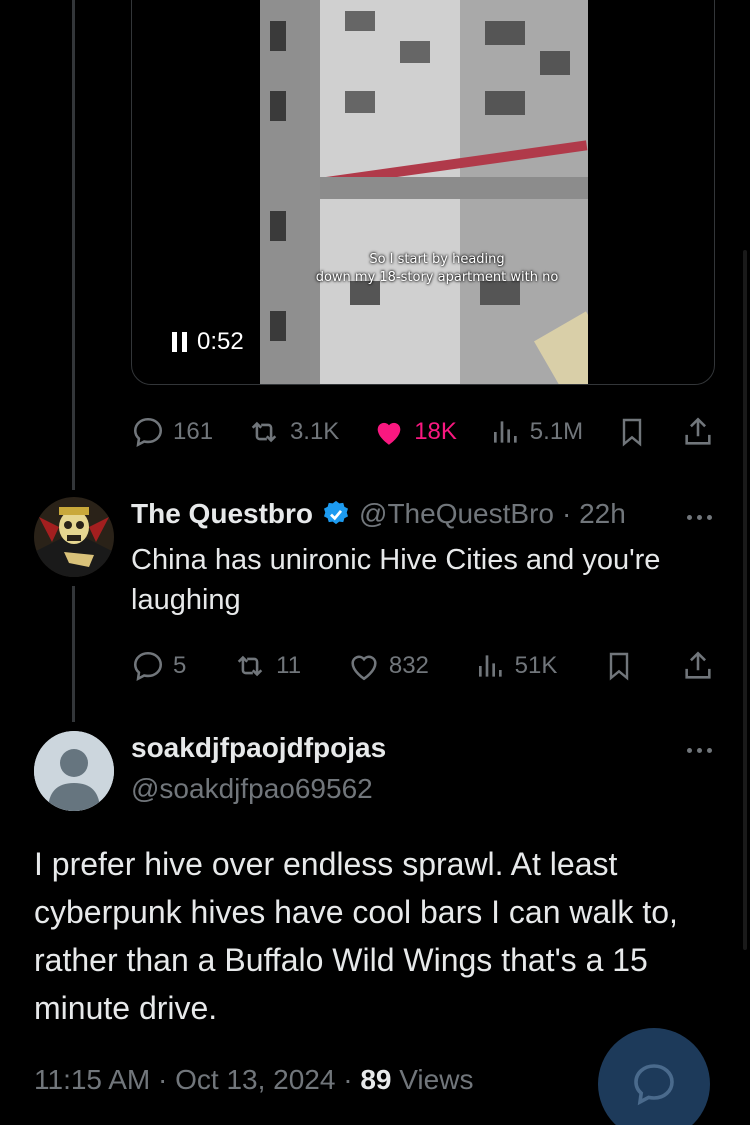  I want to click on main-author-handle-row: @soakdjfpao69562, so click(252, 789).